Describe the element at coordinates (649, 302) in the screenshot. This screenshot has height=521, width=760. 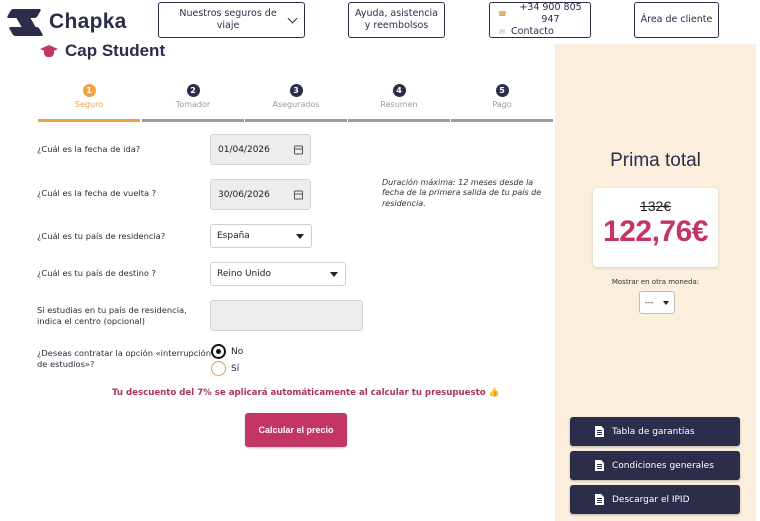
I see `currency-value: ---` at that location.